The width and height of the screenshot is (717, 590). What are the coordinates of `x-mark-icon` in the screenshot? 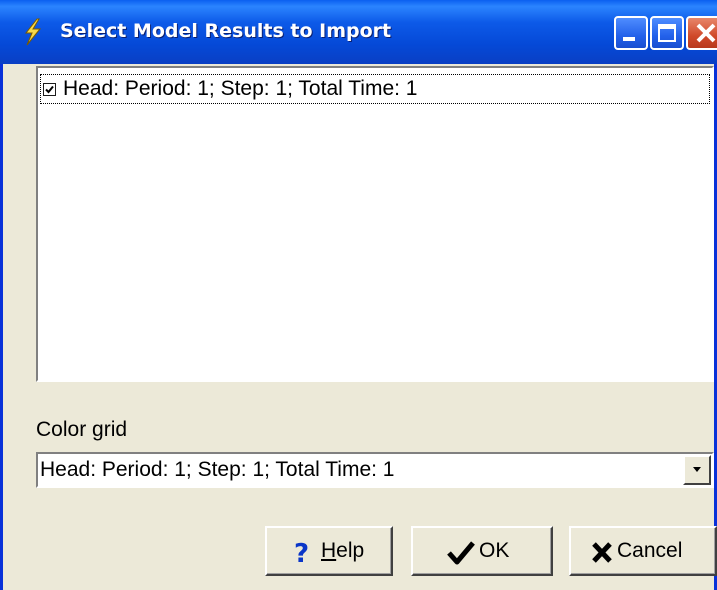 It's located at (602, 555).